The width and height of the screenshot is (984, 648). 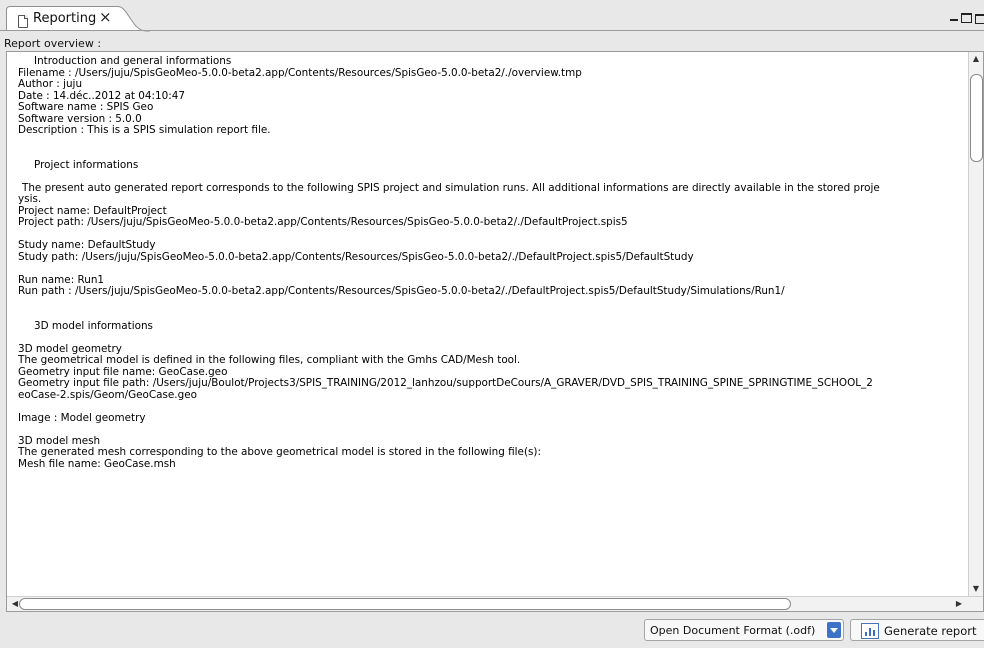 What do you see at coordinates (976, 589) in the screenshot?
I see `scroll-down-icon: ▼` at bounding box center [976, 589].